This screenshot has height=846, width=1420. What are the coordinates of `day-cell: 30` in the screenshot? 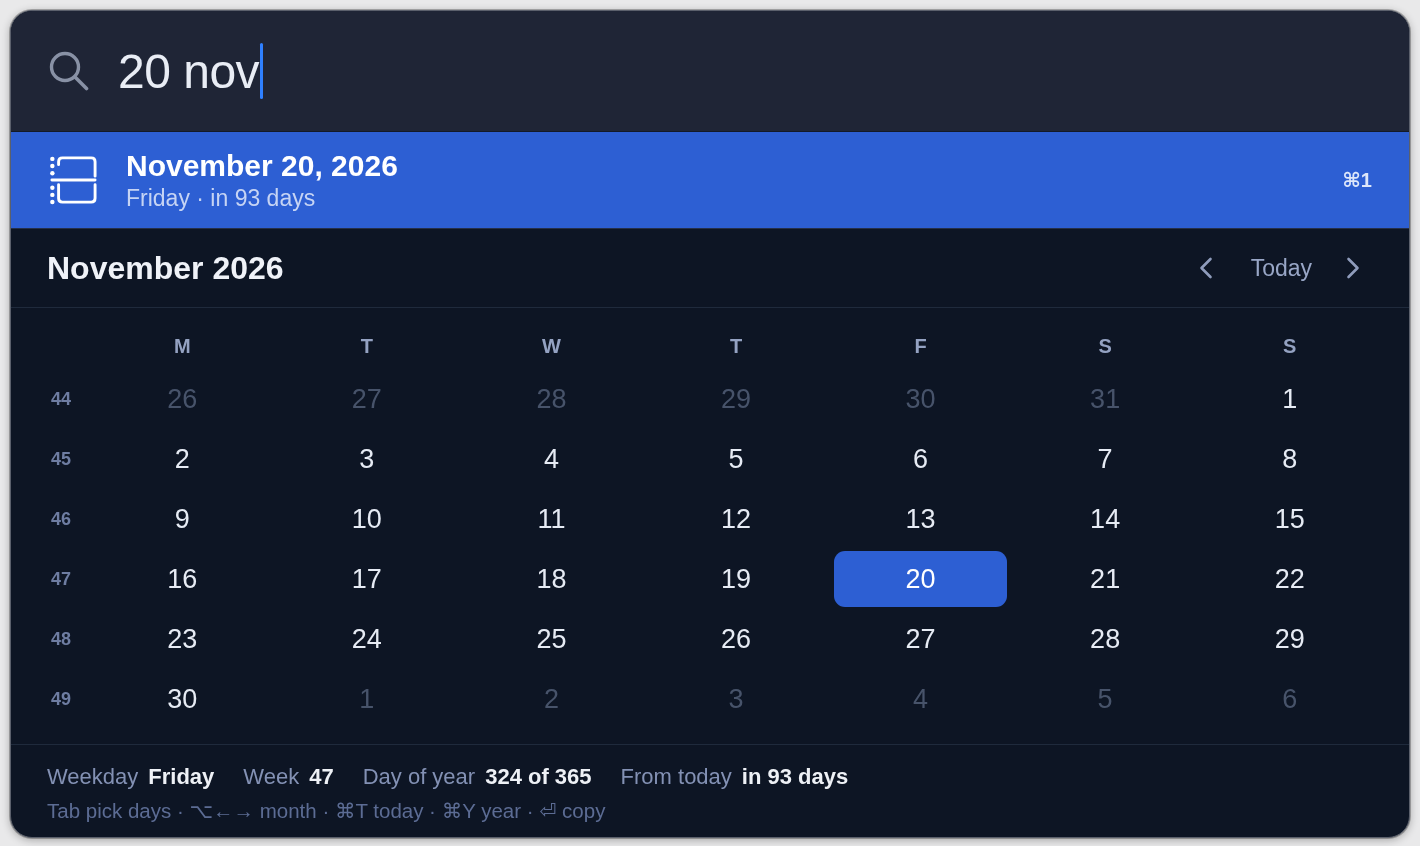 It's located at (182, 699).